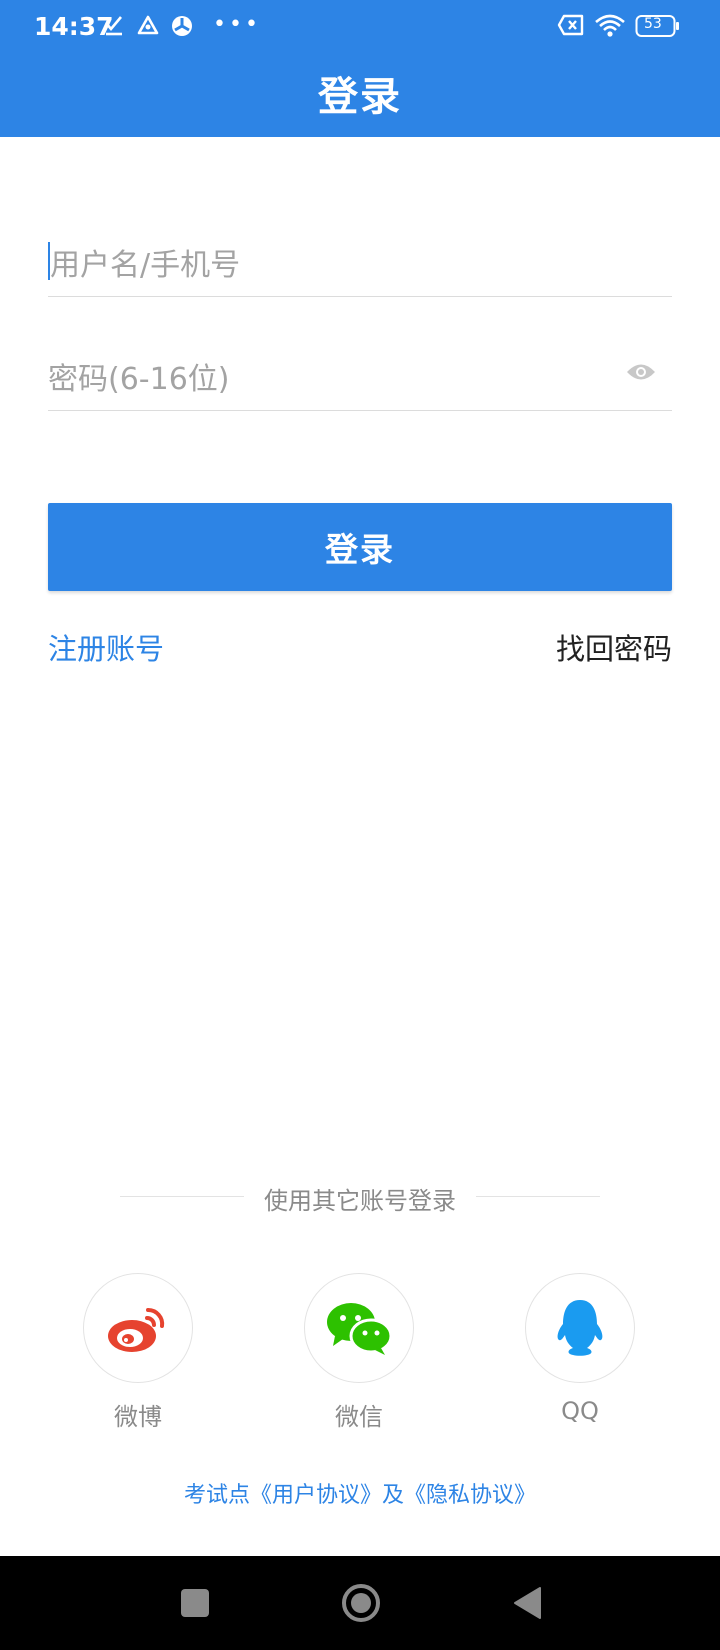  I want to click on system-nav-bar, so click(360, 1603).